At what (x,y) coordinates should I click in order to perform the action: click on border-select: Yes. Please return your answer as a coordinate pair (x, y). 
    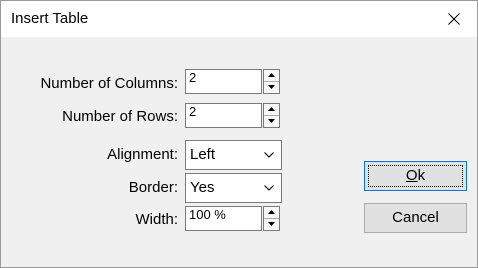
    Looking at the image, I should click on (233, 188).